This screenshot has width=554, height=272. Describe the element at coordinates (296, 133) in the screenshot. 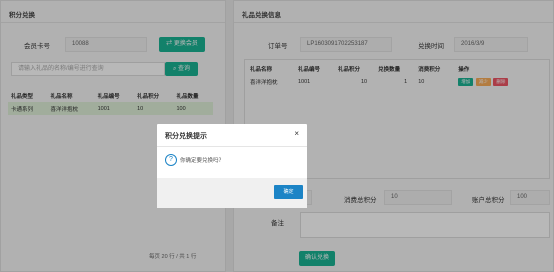

I see `close-icon: ×` at that location.